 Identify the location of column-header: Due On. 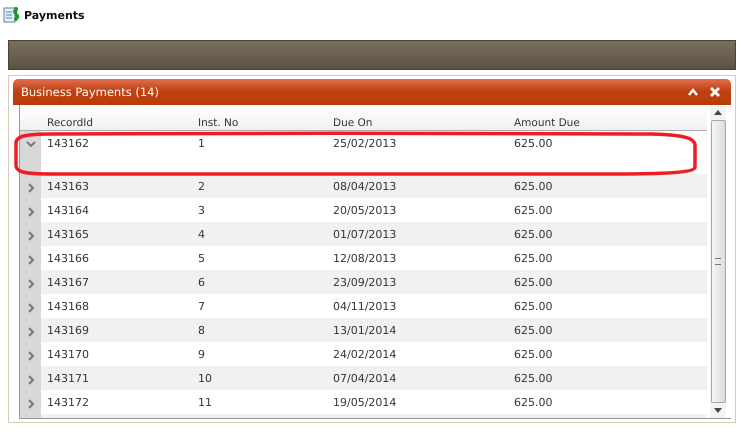
(417, 123).